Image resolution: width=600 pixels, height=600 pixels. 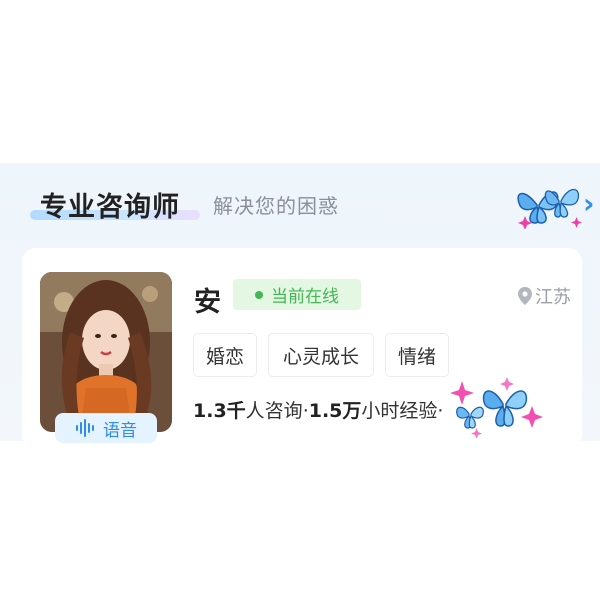 I want to click on voice-badge: 语音, so click(x=106, y=428).